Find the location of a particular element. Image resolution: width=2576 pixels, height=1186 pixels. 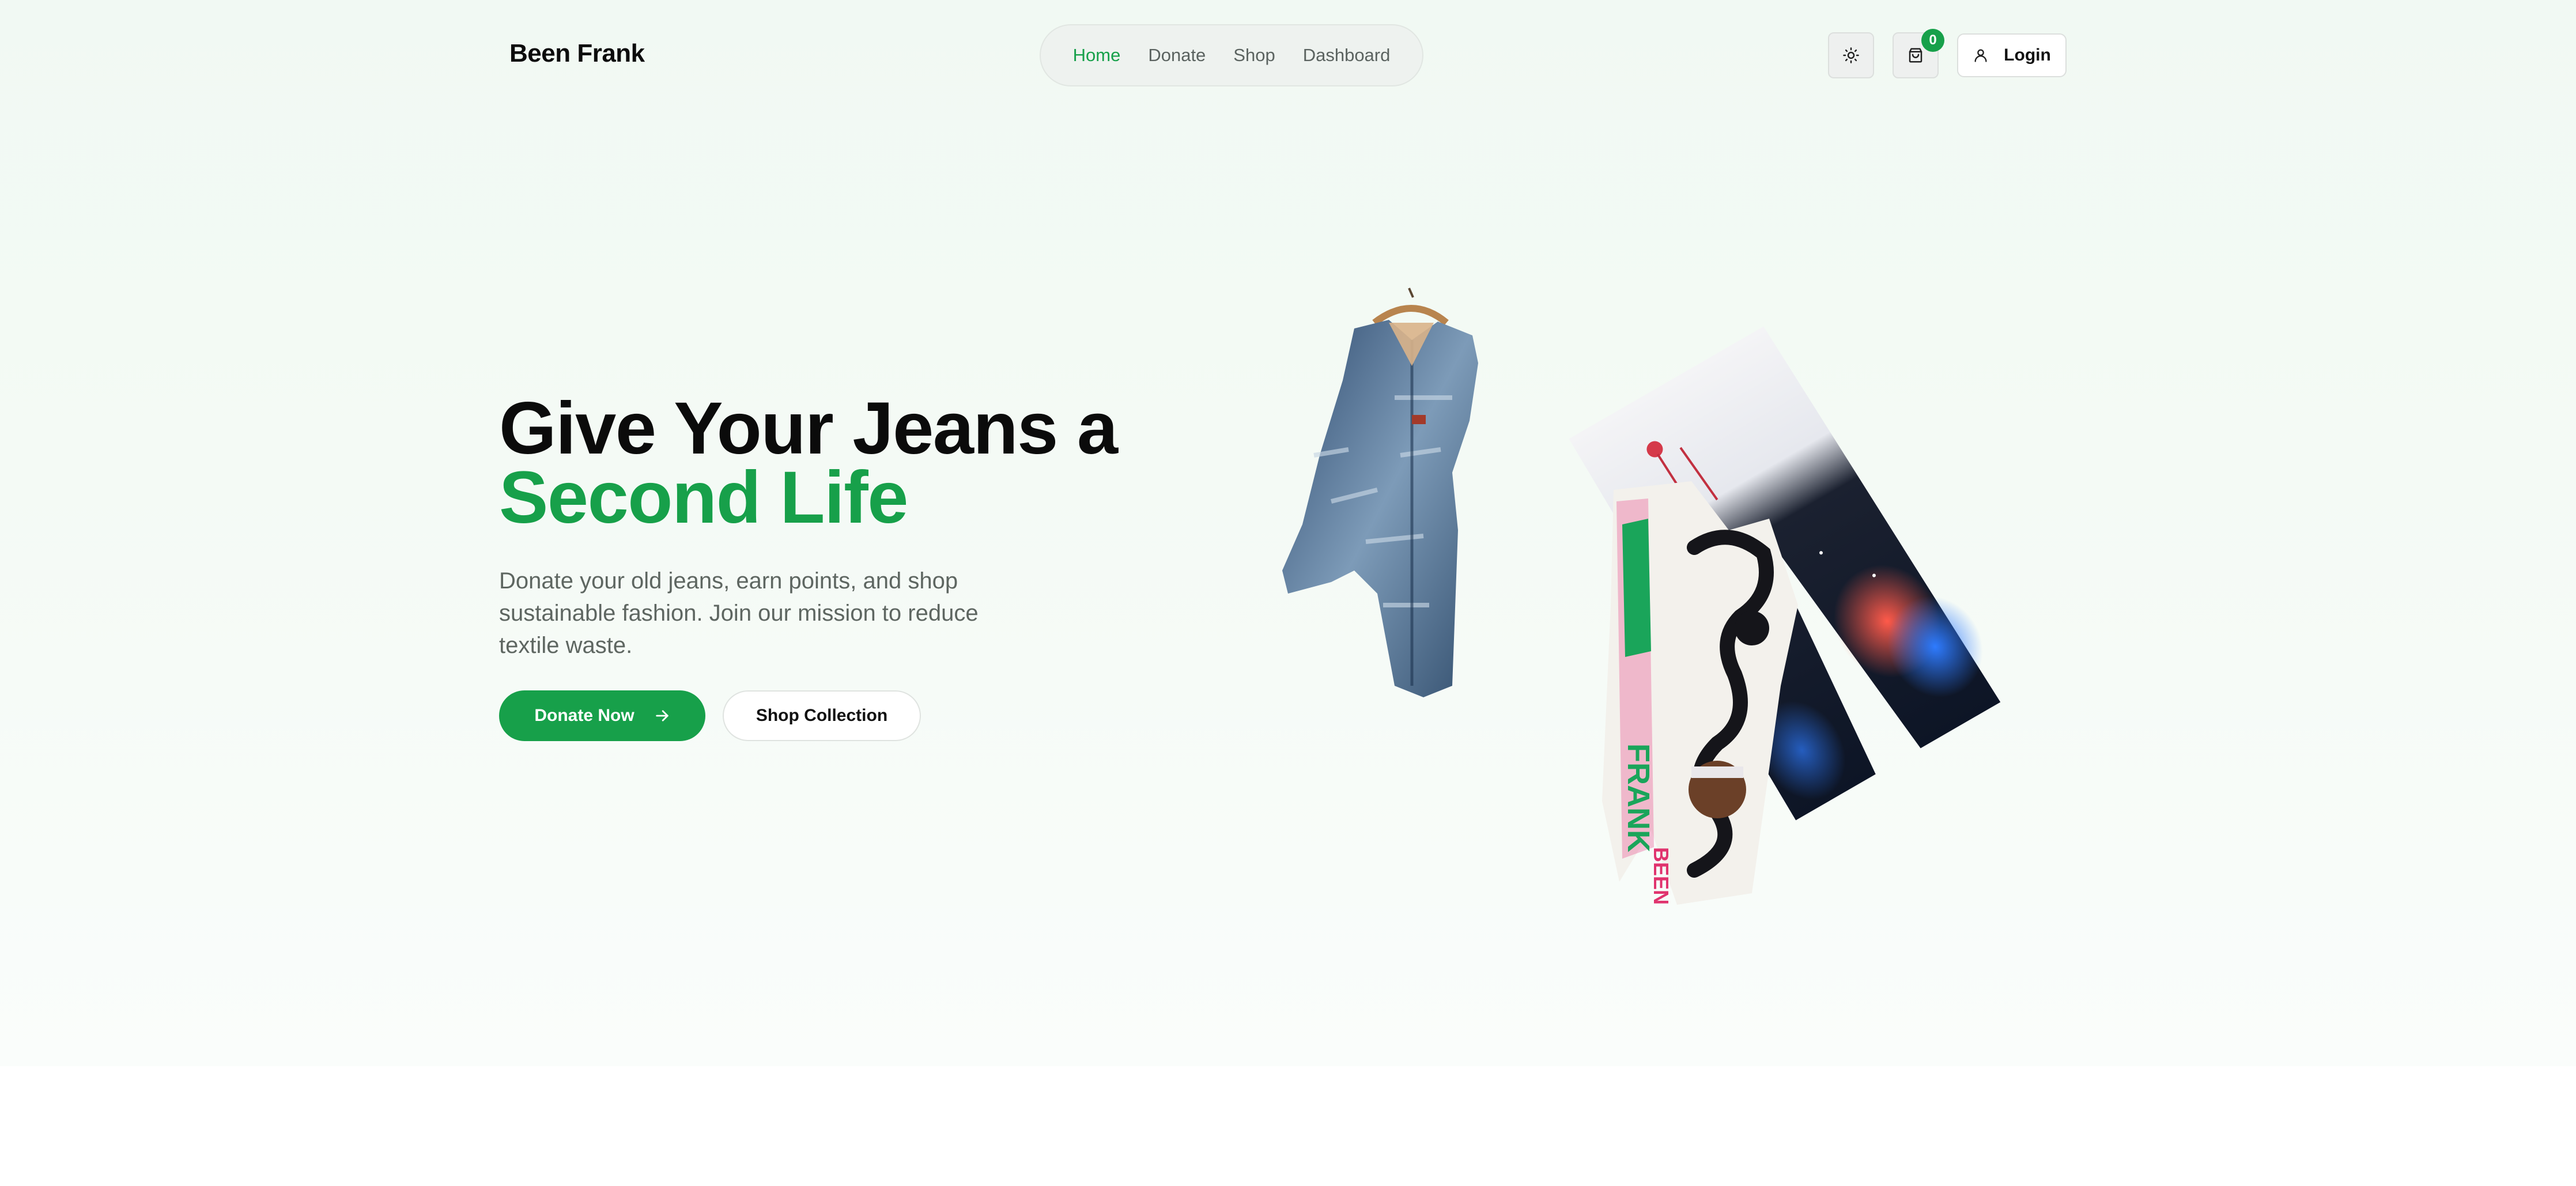

shopping-bag-icon is located at coordinates (1915, 55).